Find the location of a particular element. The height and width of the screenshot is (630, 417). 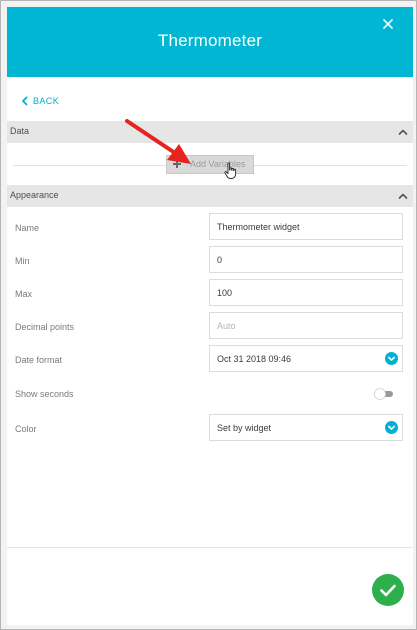

appearance-section-title: Appearance is located at coordinates (34, 195).